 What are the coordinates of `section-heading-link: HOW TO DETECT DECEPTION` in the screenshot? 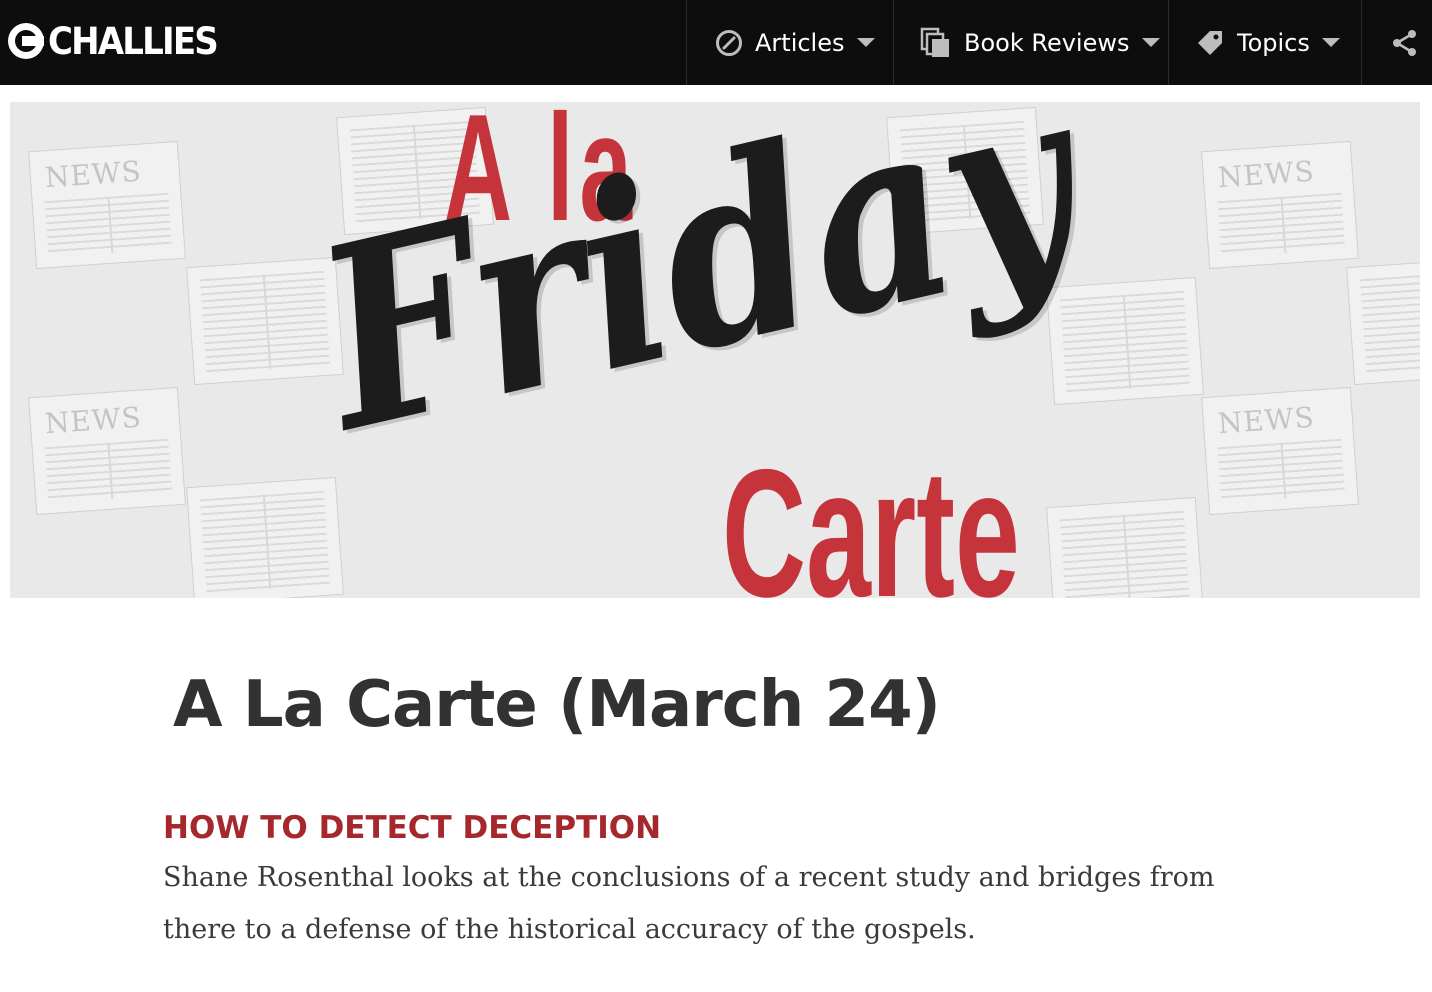 It's located at (412, 828).